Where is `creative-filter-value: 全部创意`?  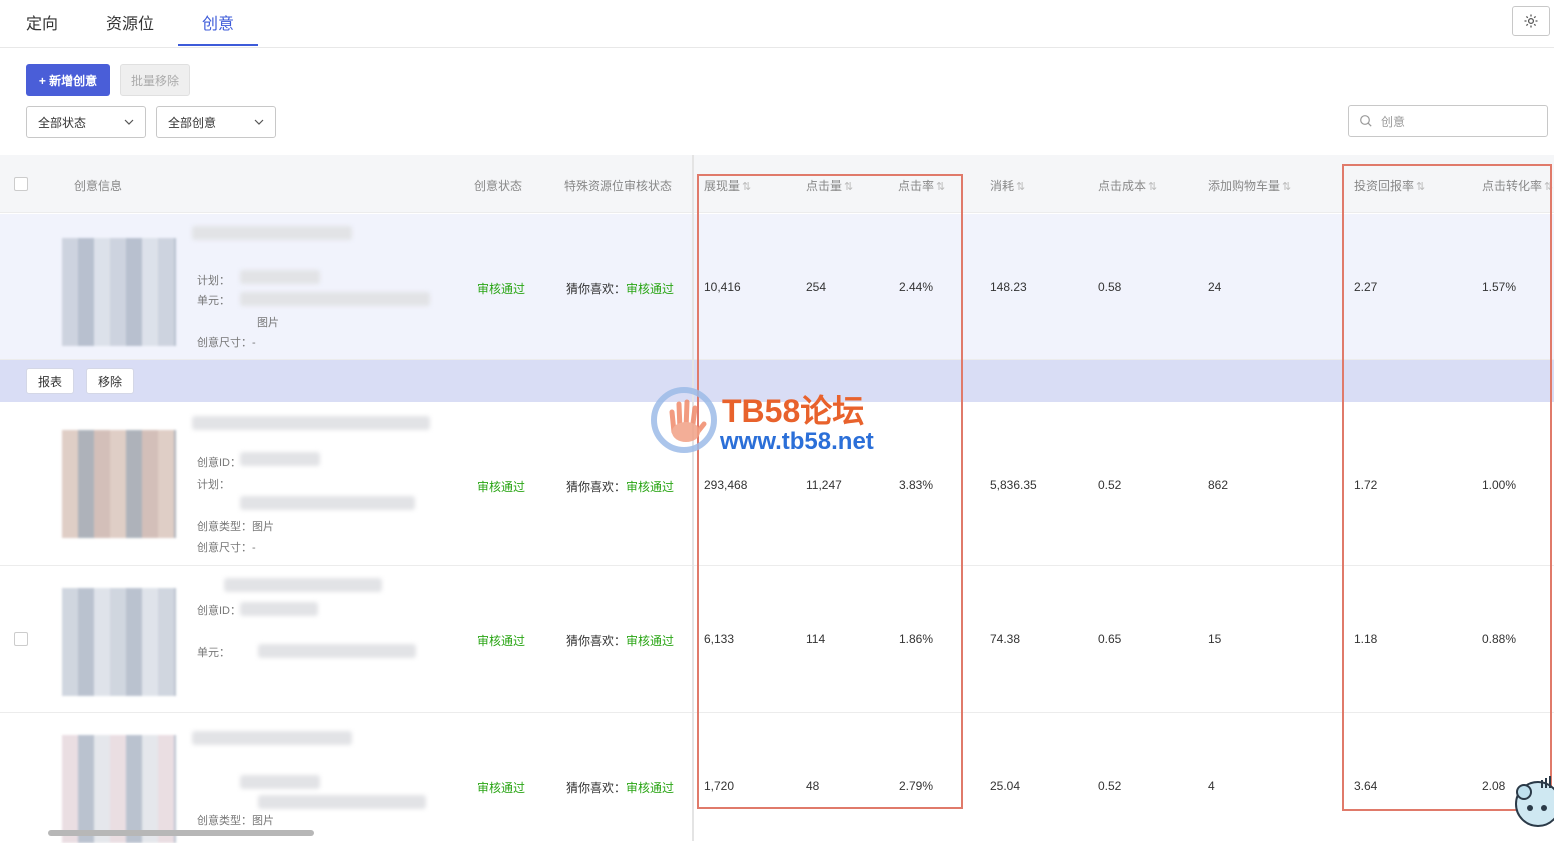 creative-filter-value: 全部创意 is located at coordinates (192, 122).